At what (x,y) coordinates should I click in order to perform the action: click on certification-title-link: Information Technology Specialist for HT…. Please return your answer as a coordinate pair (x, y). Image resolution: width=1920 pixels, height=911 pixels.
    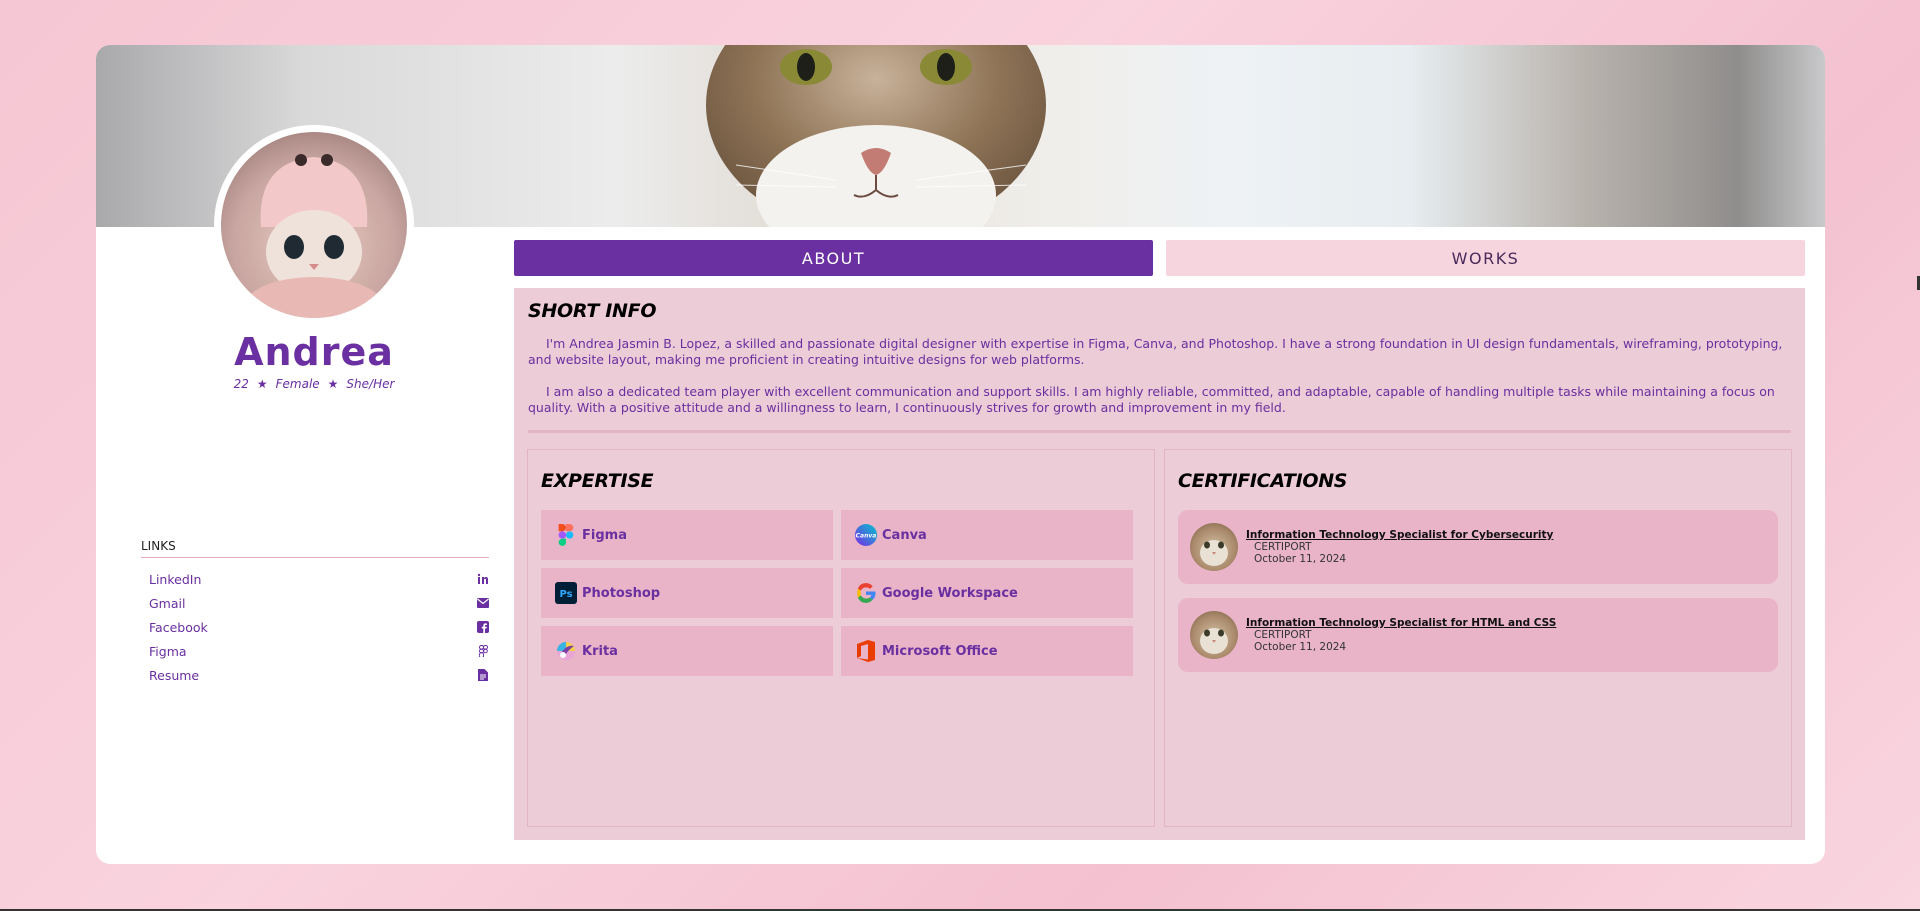
    Looking at the image, I should click on (1401, 623).